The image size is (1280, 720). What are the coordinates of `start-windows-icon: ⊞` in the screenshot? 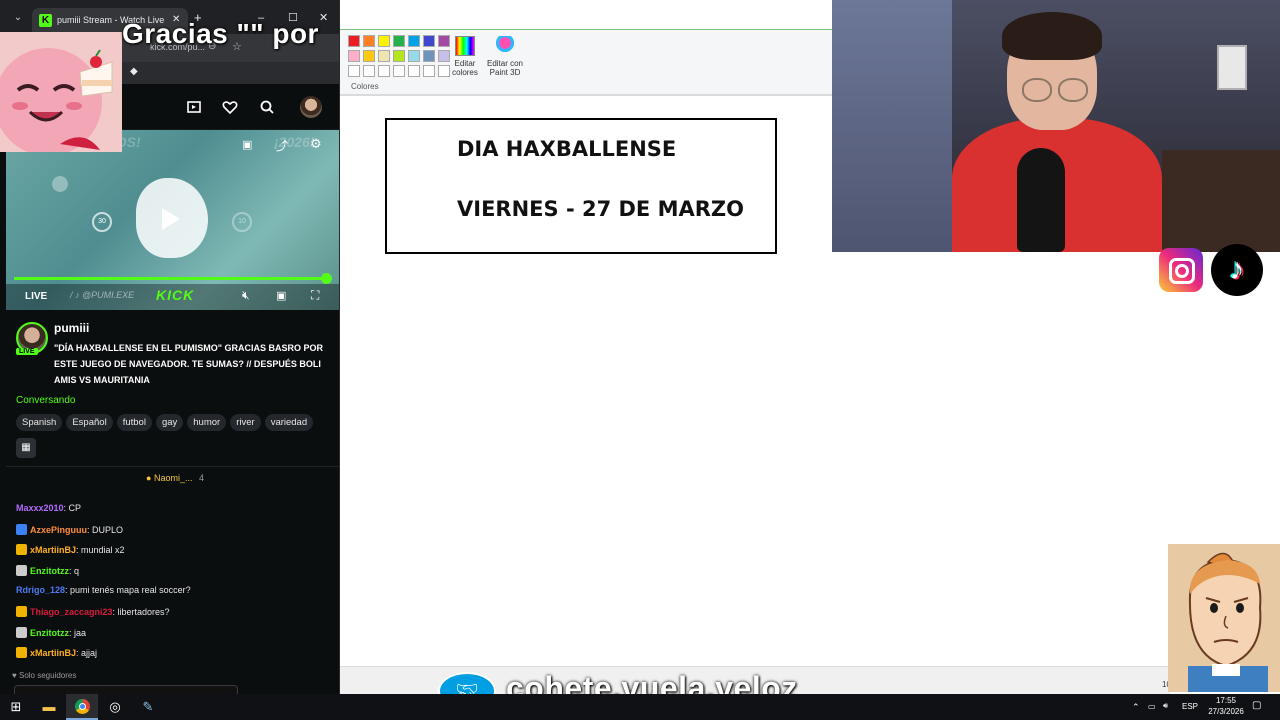 It's located at (16, 707).